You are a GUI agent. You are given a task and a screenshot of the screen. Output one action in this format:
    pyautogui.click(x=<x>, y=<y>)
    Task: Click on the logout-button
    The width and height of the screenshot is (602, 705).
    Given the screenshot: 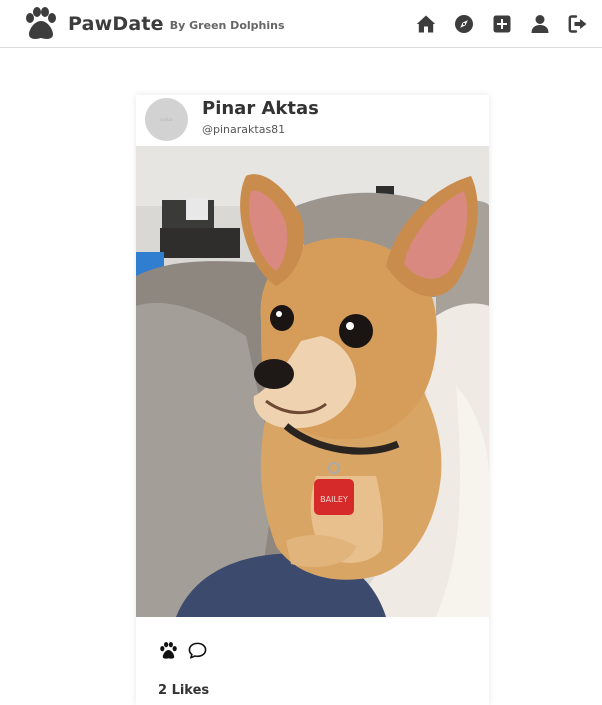 What is the action you would take?
    pyautogui.click(x=578, y=24)
    